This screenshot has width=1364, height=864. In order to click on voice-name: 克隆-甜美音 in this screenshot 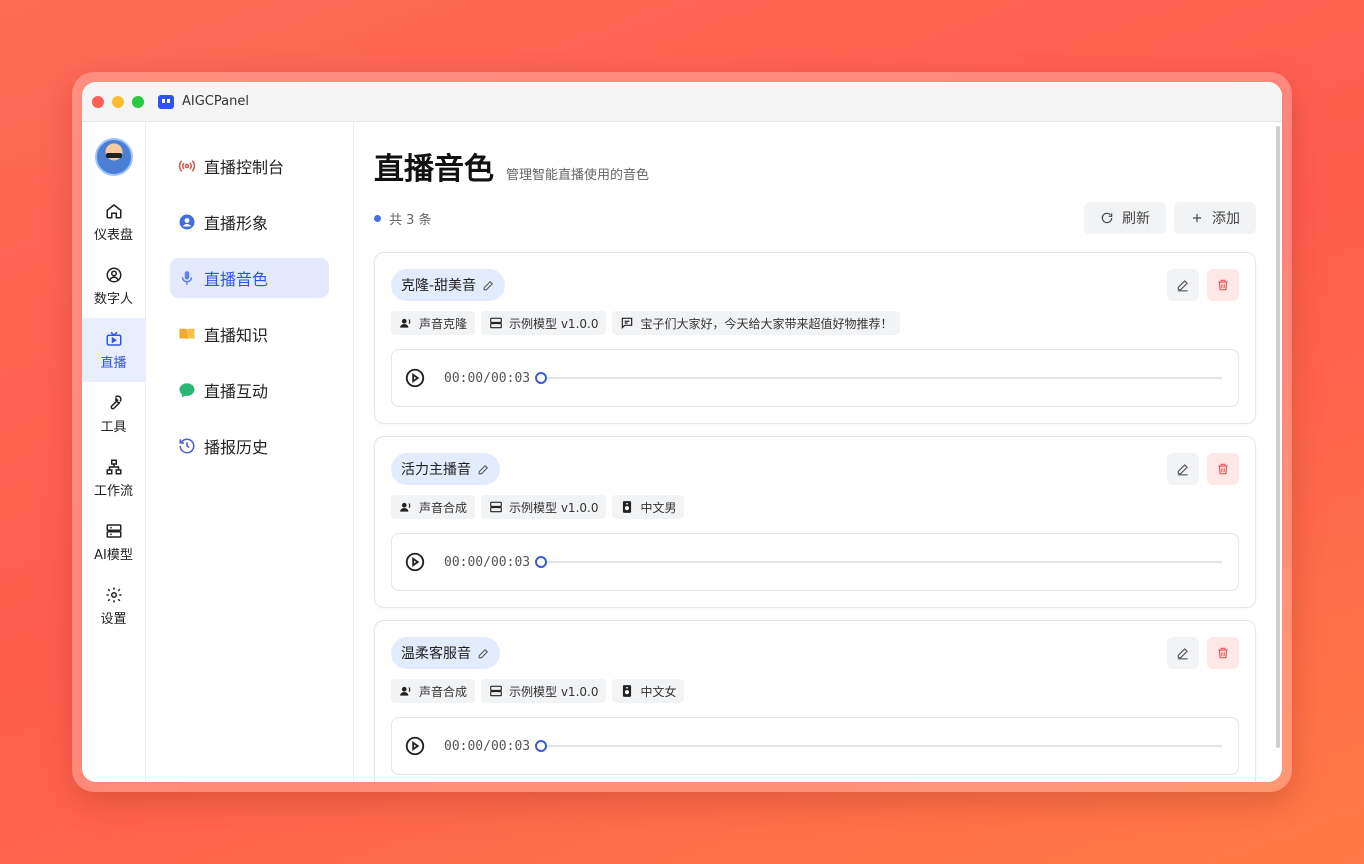, I will do `click(439, 286)`.